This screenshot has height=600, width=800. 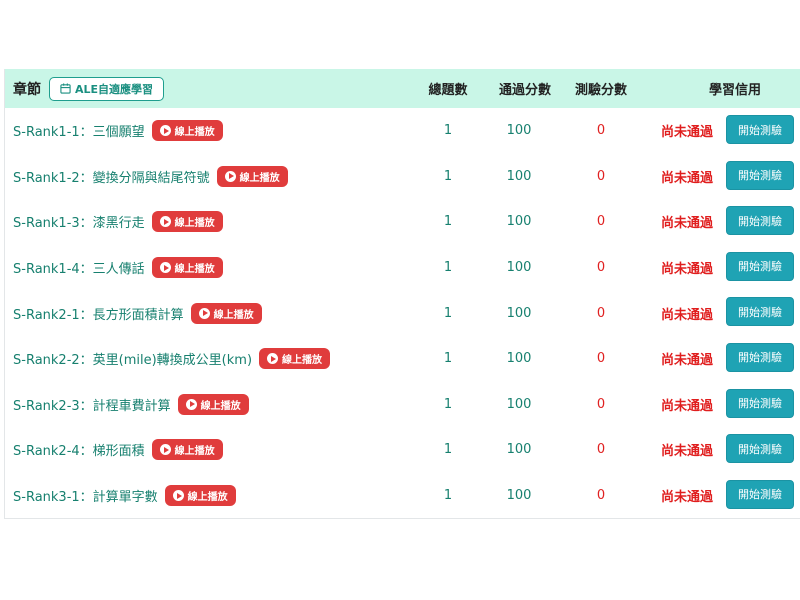 I want to click on lesson-title-cell: S-Rank2-4：梯形面積 線上播放, so click(x=118, y=450).